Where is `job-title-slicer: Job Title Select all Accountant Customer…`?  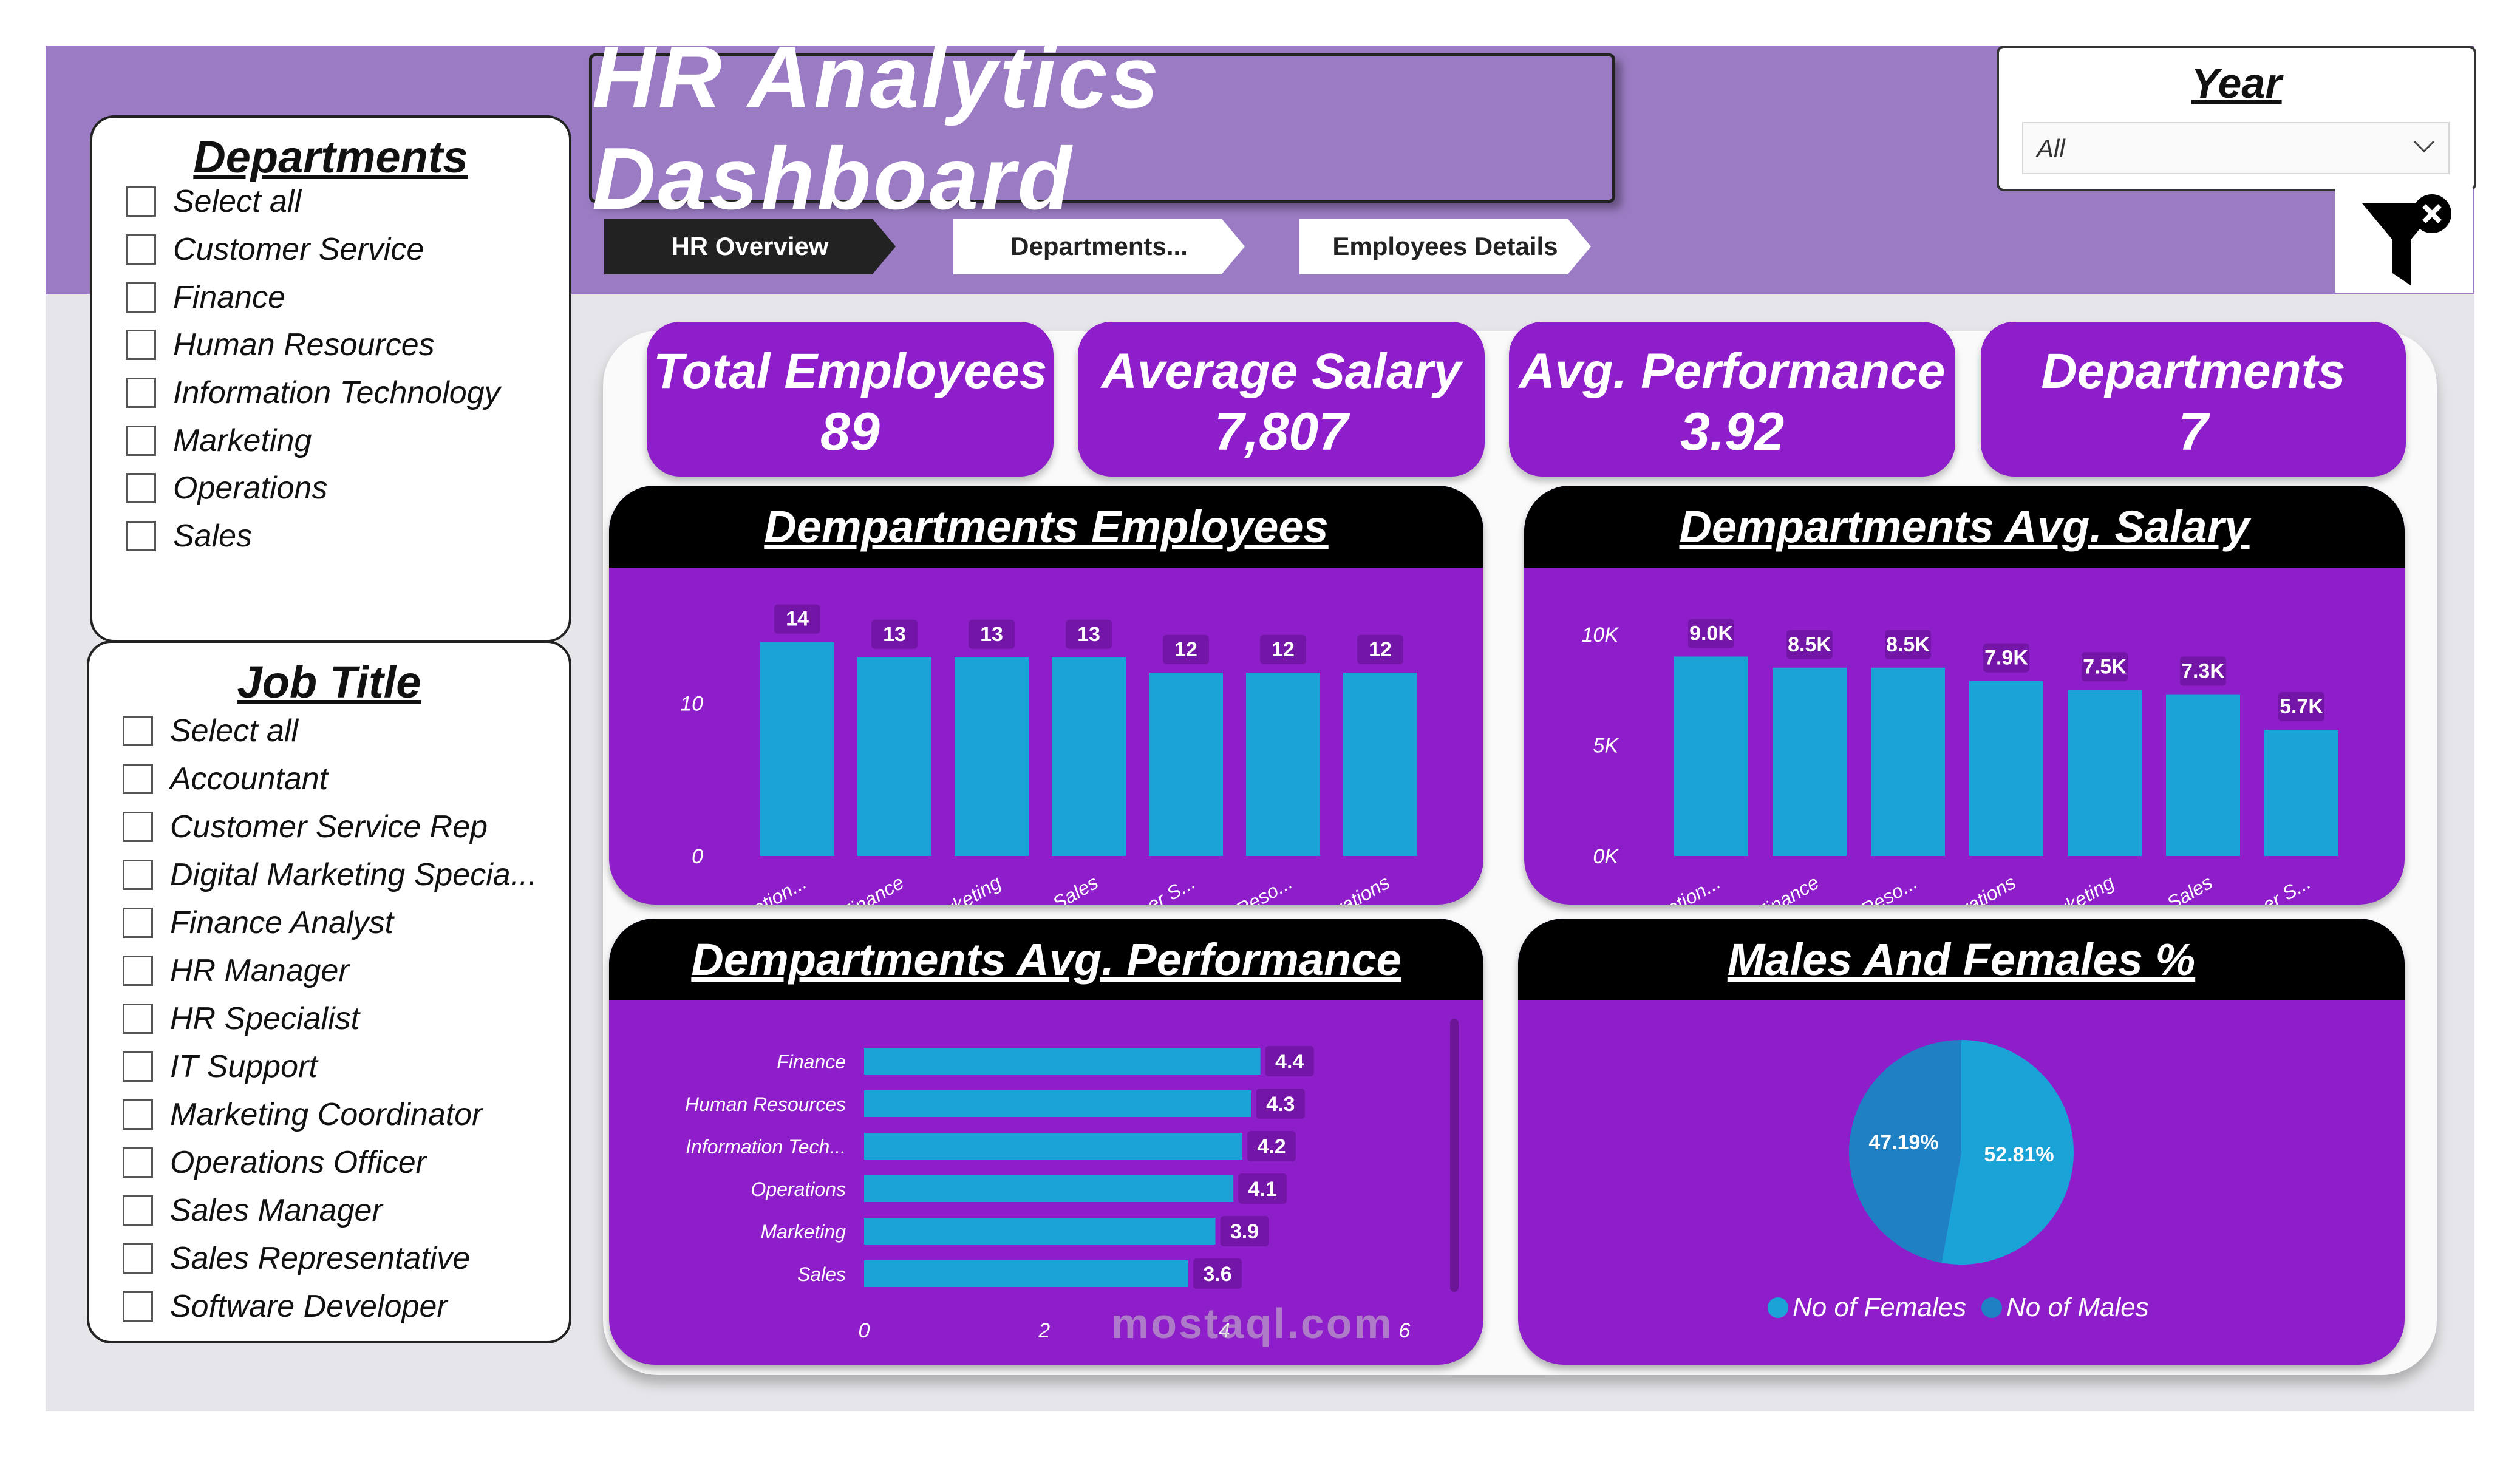
job-title-slicer: Job Title Select all Accountant Customer… is located at coordinates (329, 991).